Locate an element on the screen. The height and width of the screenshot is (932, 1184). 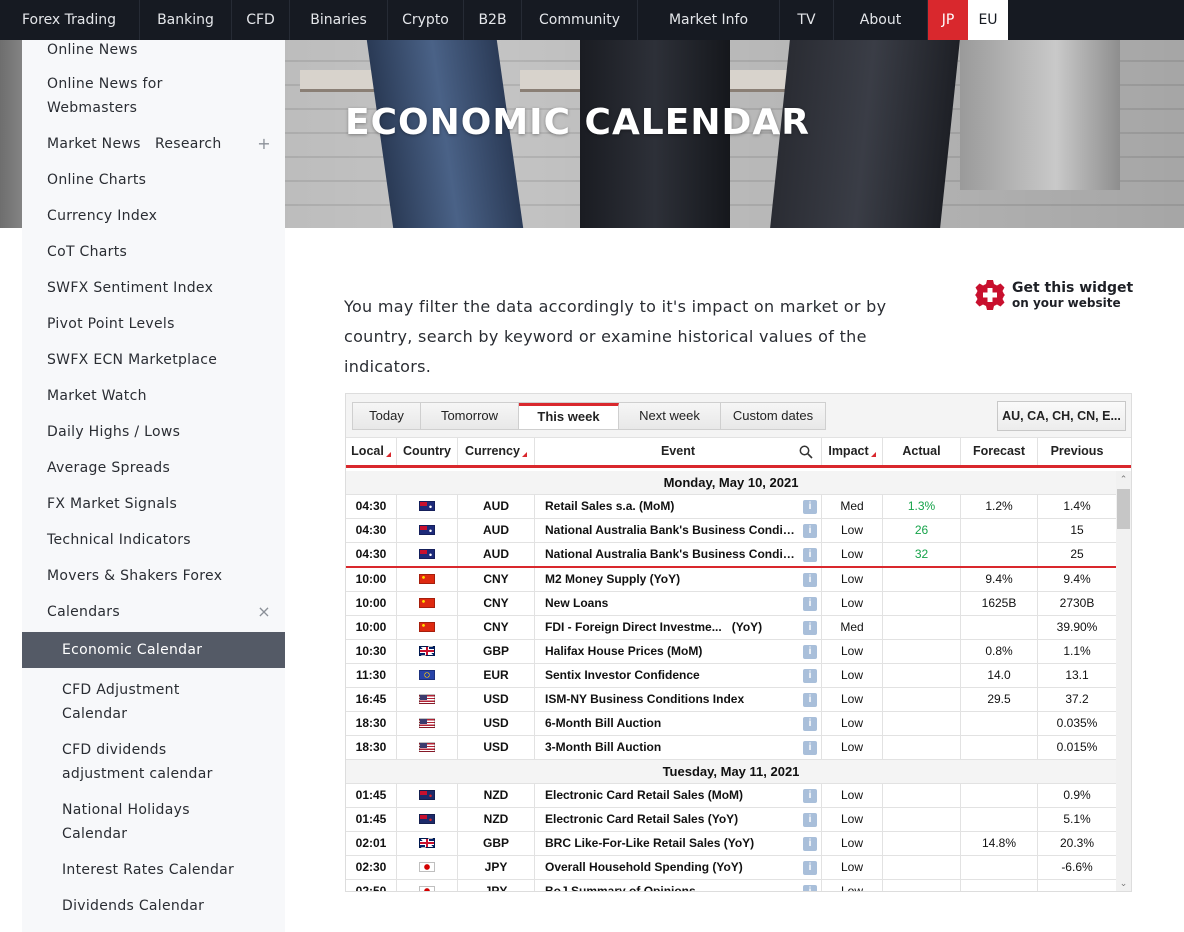
calendar-row: 18:30 USD 6-Month Bill Auction i Low 0.035% is located at coordinates (731, 724).